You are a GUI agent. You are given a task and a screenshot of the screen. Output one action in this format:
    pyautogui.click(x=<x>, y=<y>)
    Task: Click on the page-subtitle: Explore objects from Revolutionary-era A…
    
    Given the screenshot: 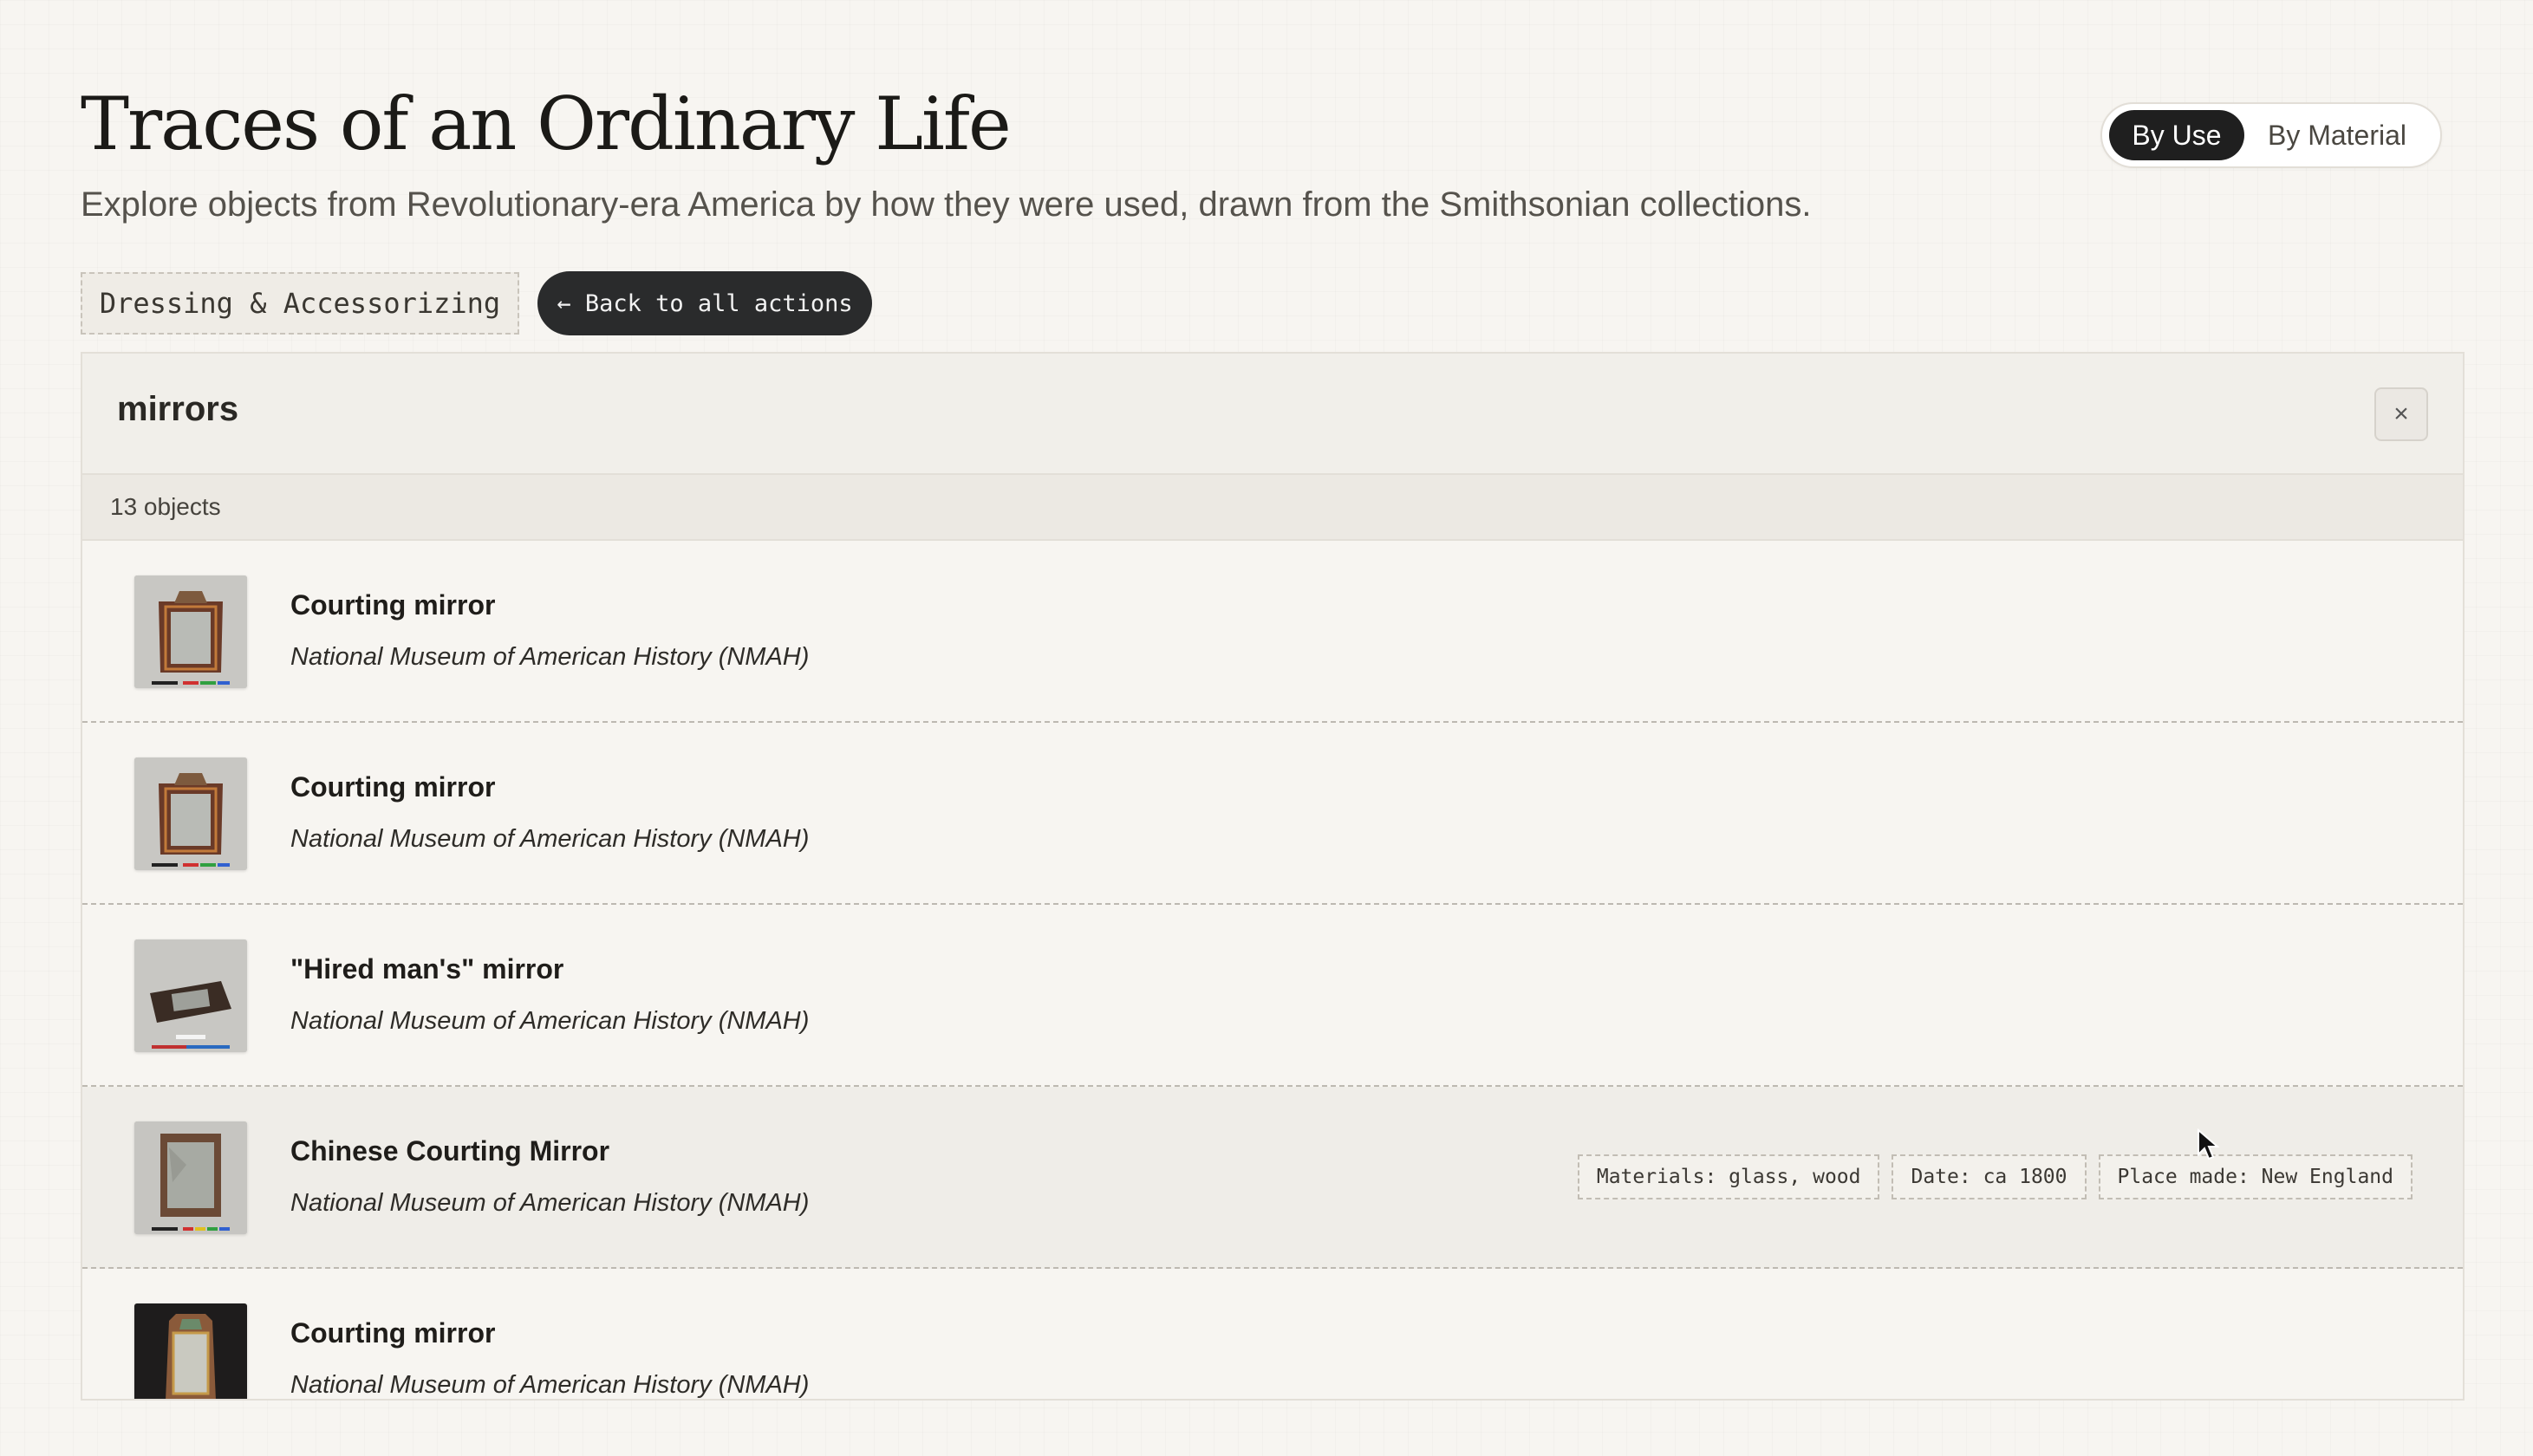 What is the action you would take?
    pyautogui.click(x=946, y=204)
    